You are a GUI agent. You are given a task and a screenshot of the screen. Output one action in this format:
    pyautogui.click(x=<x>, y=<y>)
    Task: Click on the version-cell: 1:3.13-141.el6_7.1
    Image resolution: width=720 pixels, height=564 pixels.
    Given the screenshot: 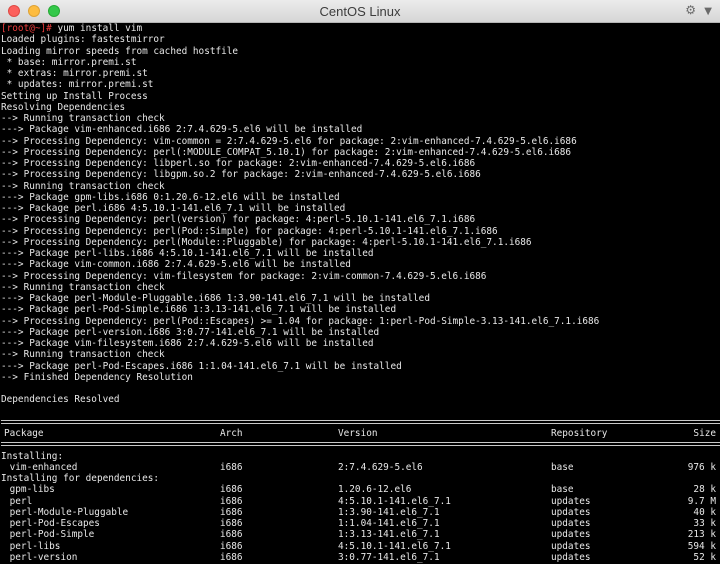 What is the action you would take?
    pyautogui.click(x=389, y=535)
    